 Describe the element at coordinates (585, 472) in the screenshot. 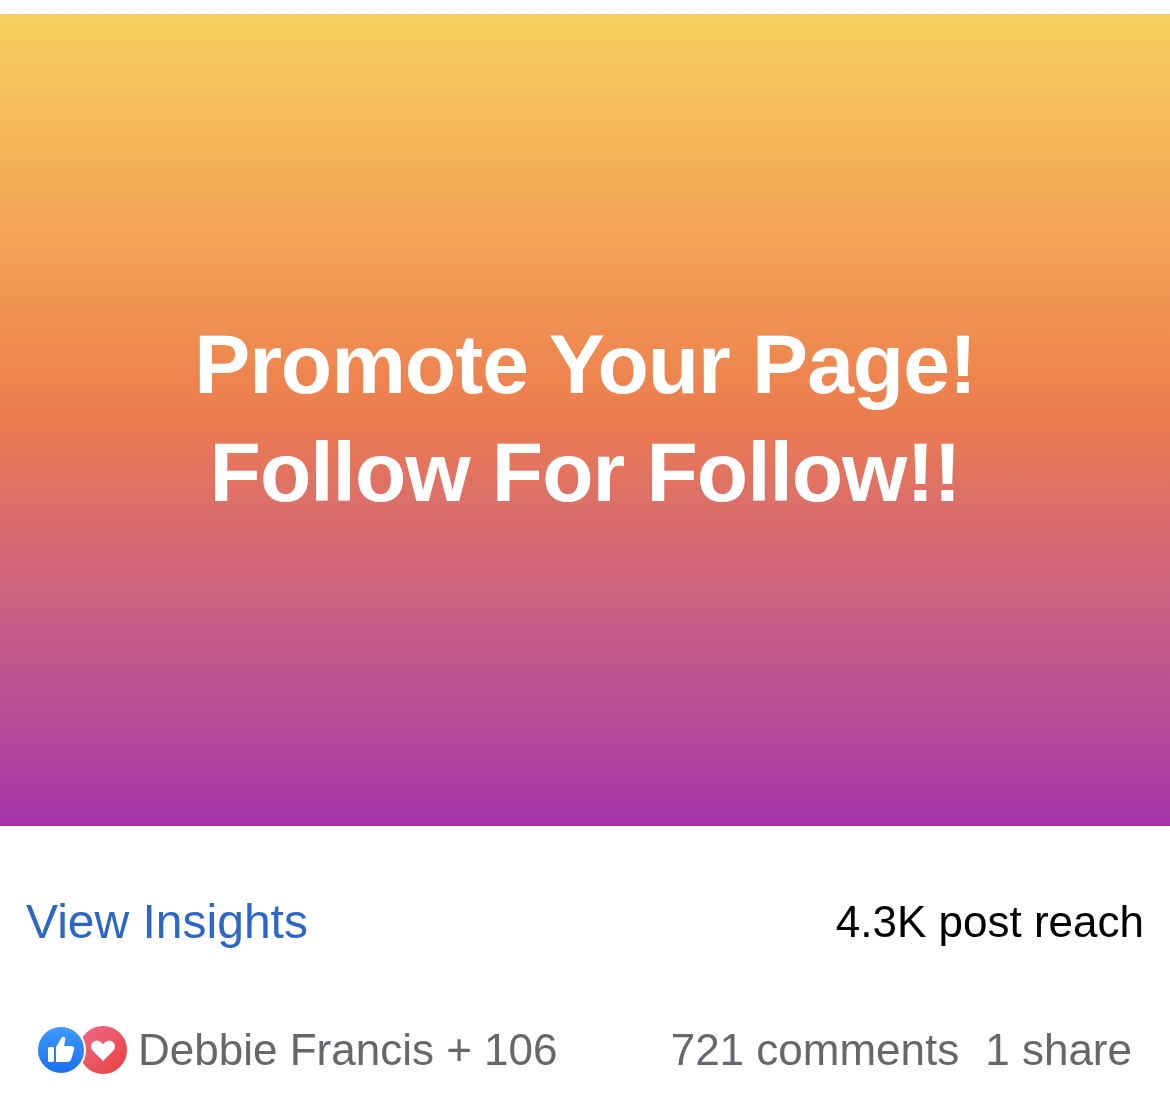

I see `banner-text: Follow For Follow!!` at that location.